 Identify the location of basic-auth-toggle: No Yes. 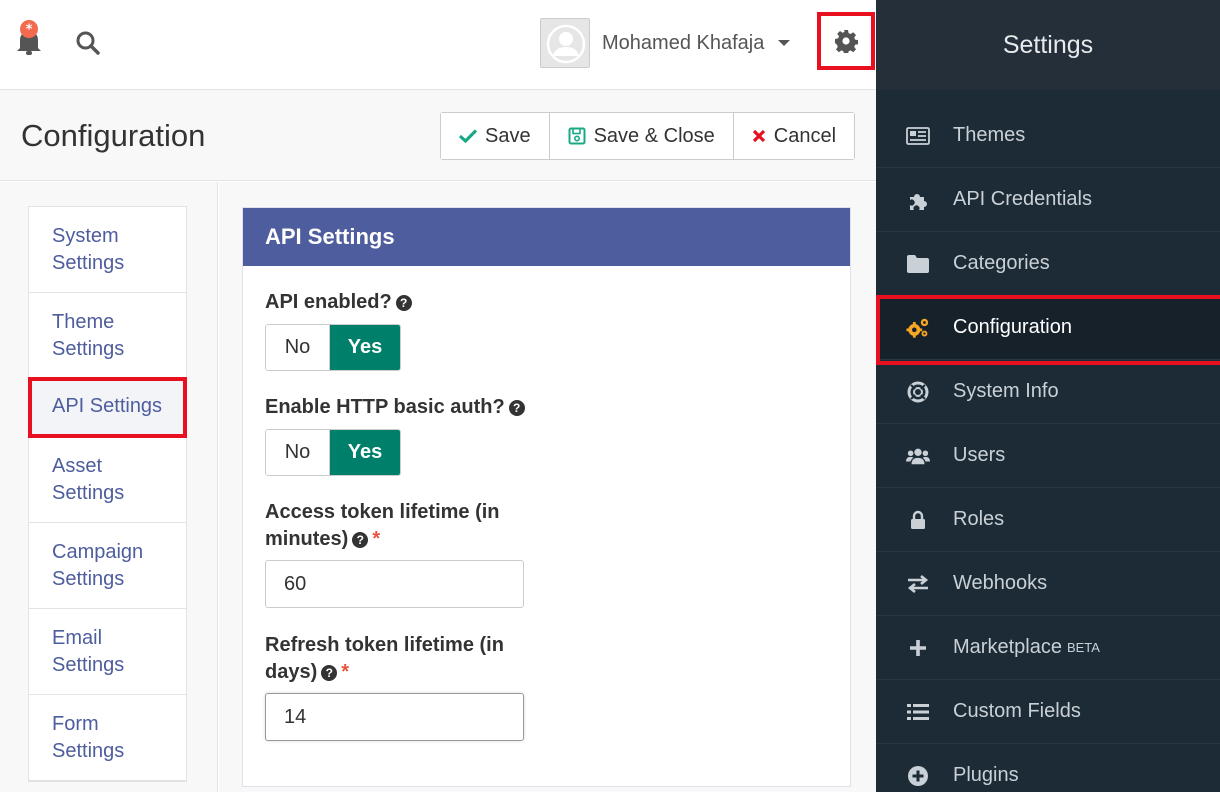
(333, 452).